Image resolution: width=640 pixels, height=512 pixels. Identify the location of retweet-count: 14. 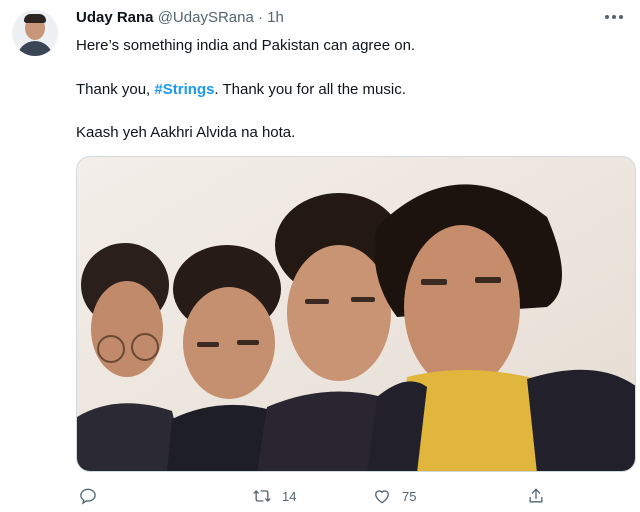
(289, 496).